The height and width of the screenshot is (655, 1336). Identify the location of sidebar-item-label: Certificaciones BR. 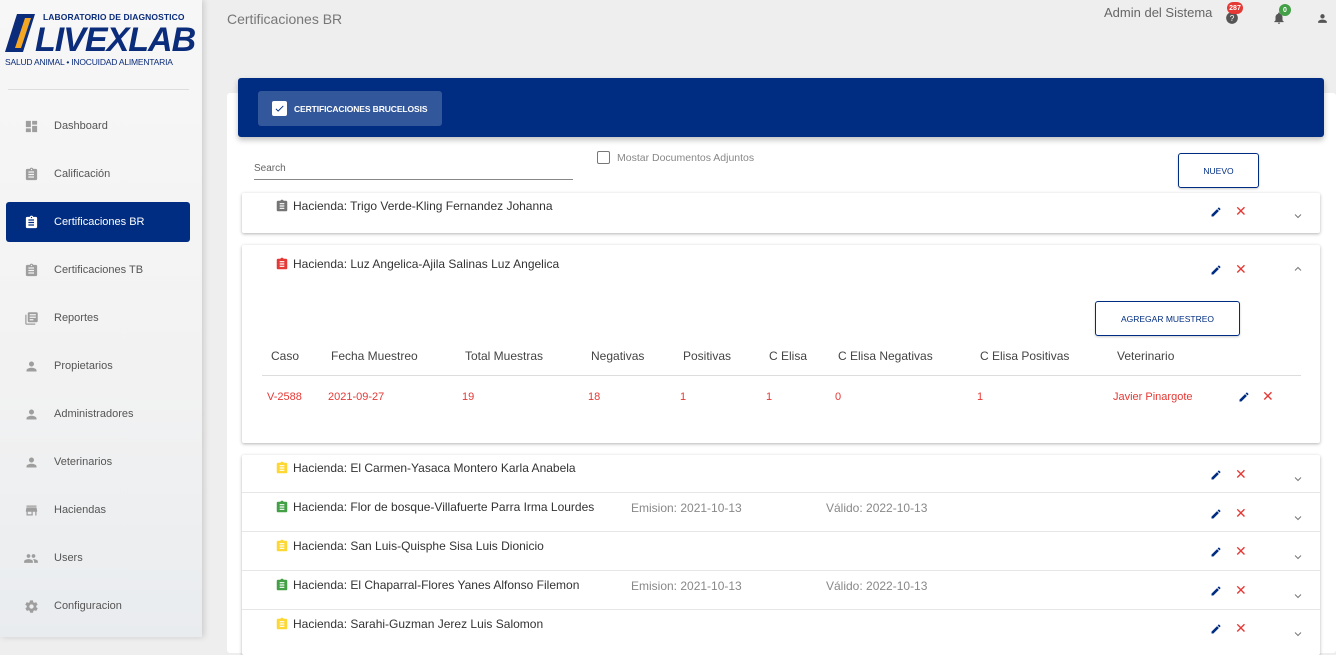
(99, 222).